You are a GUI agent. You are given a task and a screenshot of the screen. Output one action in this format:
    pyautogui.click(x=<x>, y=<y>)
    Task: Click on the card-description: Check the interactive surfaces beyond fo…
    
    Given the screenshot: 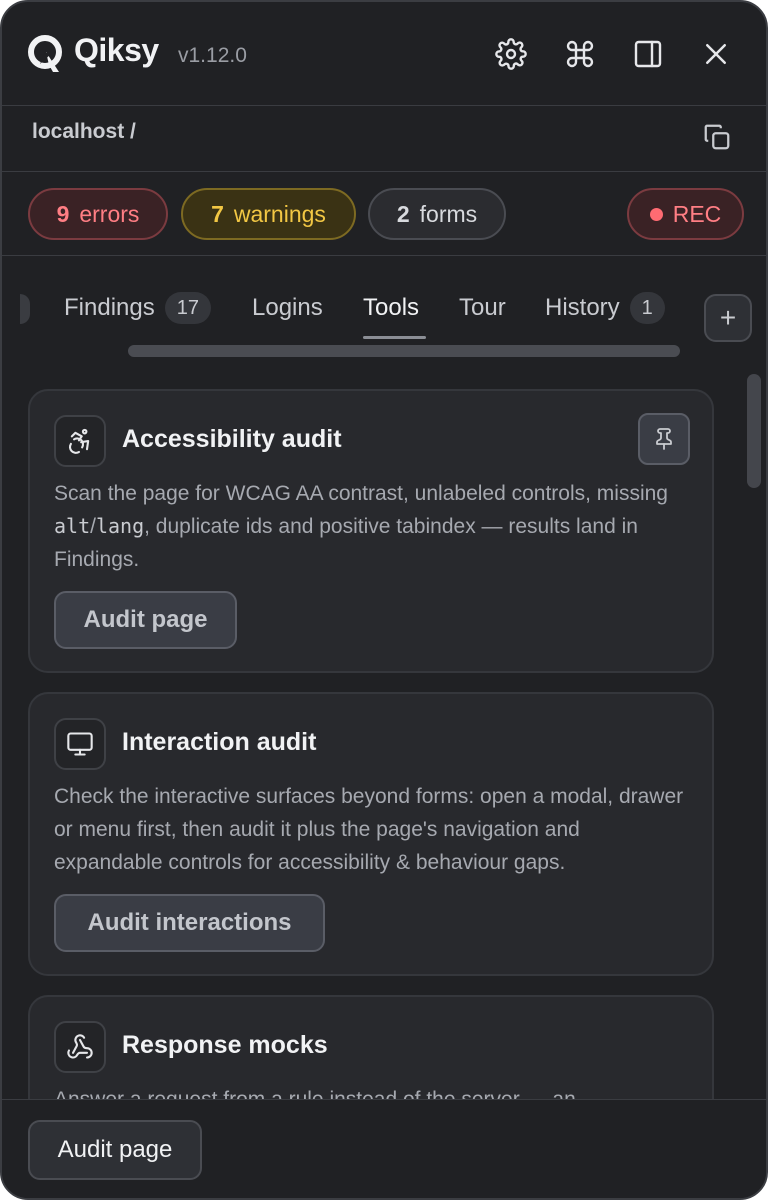 What is the action you would take?
    pyautogui.click(x=369, y=829)
    